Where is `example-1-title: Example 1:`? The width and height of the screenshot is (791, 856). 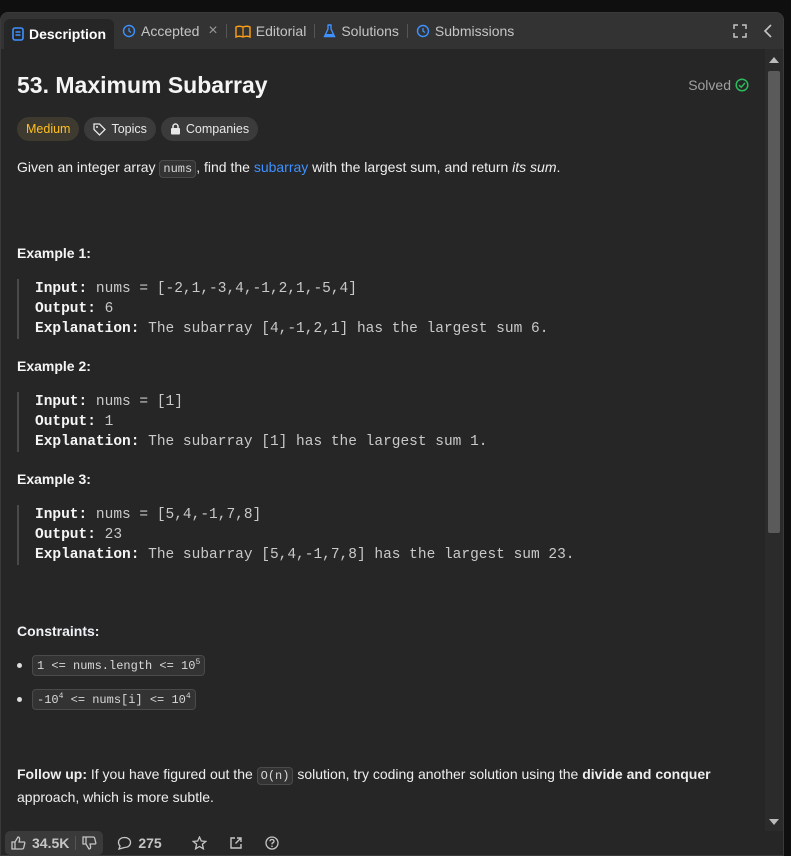 example-1-title: Example 1: is located at coordinates (54, 253).